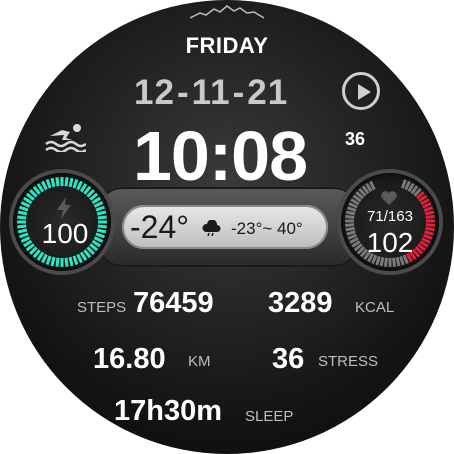 This screenshot has width=454, height=454. What do you see at coordinates (65, 233) in the screenshot?
I see `battery-value: 100` at bounding box center [65, 233].